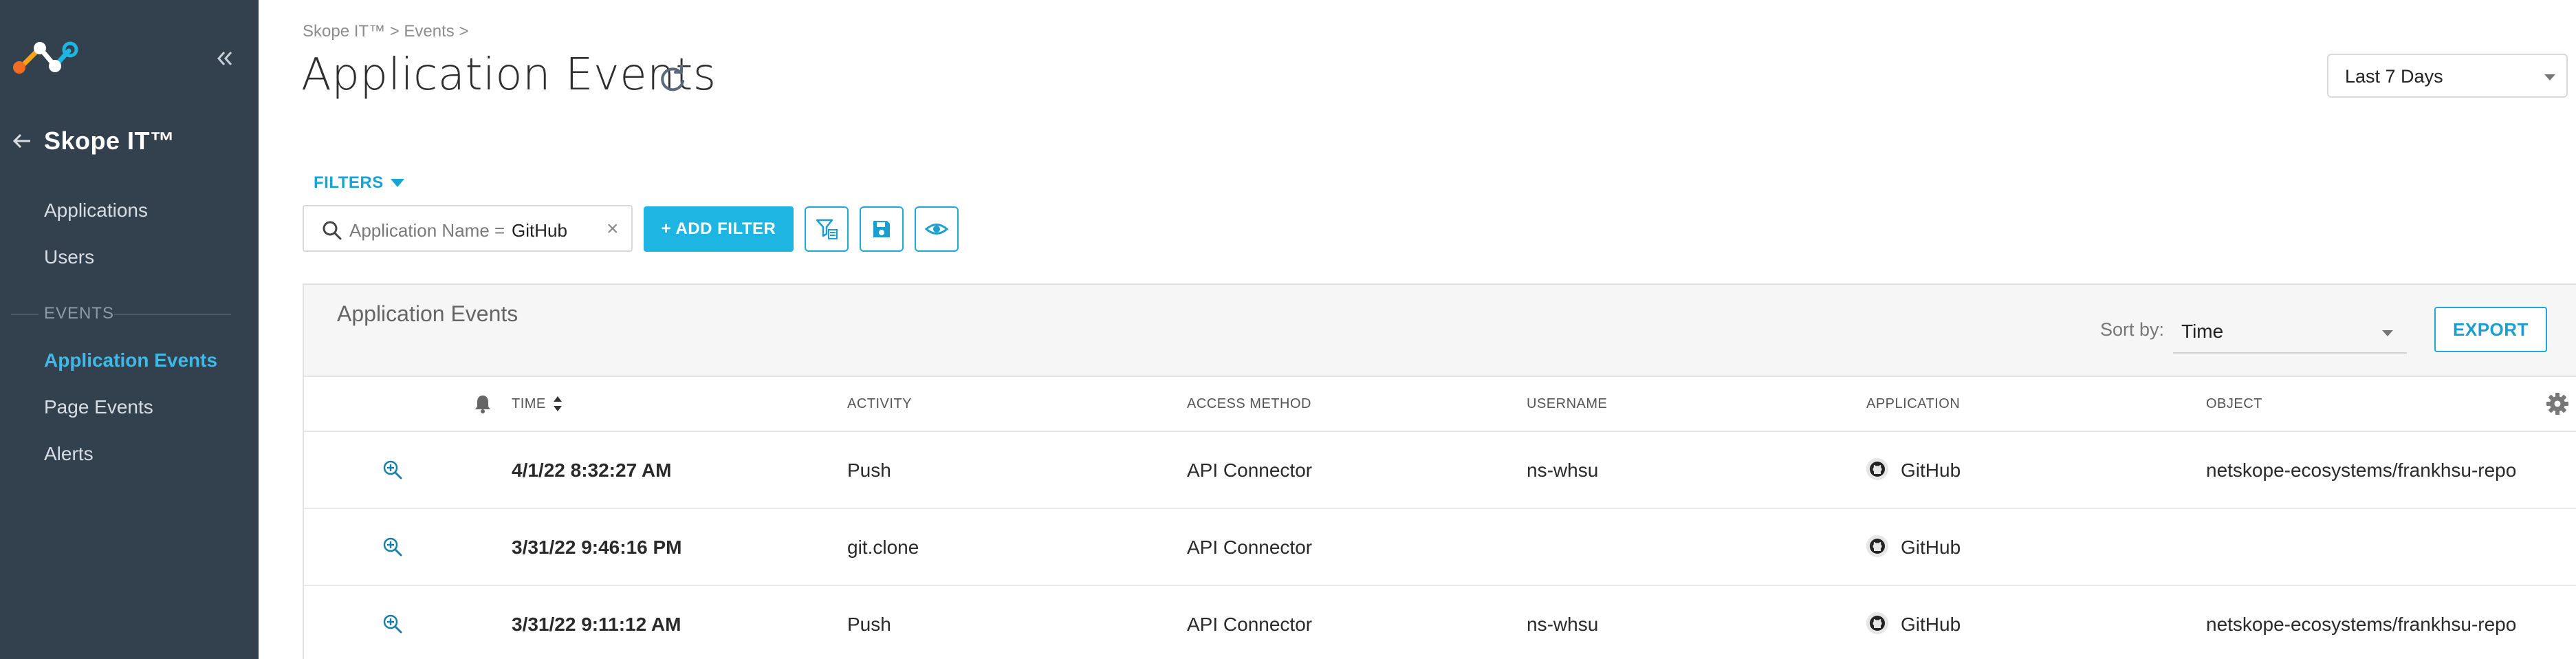 This screenshot has width=2576, height=659. What do you see at coordinates (96, 211) in the screenshot?
I see `sidebar-item-applications: Applications` at bounding box center [96, 211].